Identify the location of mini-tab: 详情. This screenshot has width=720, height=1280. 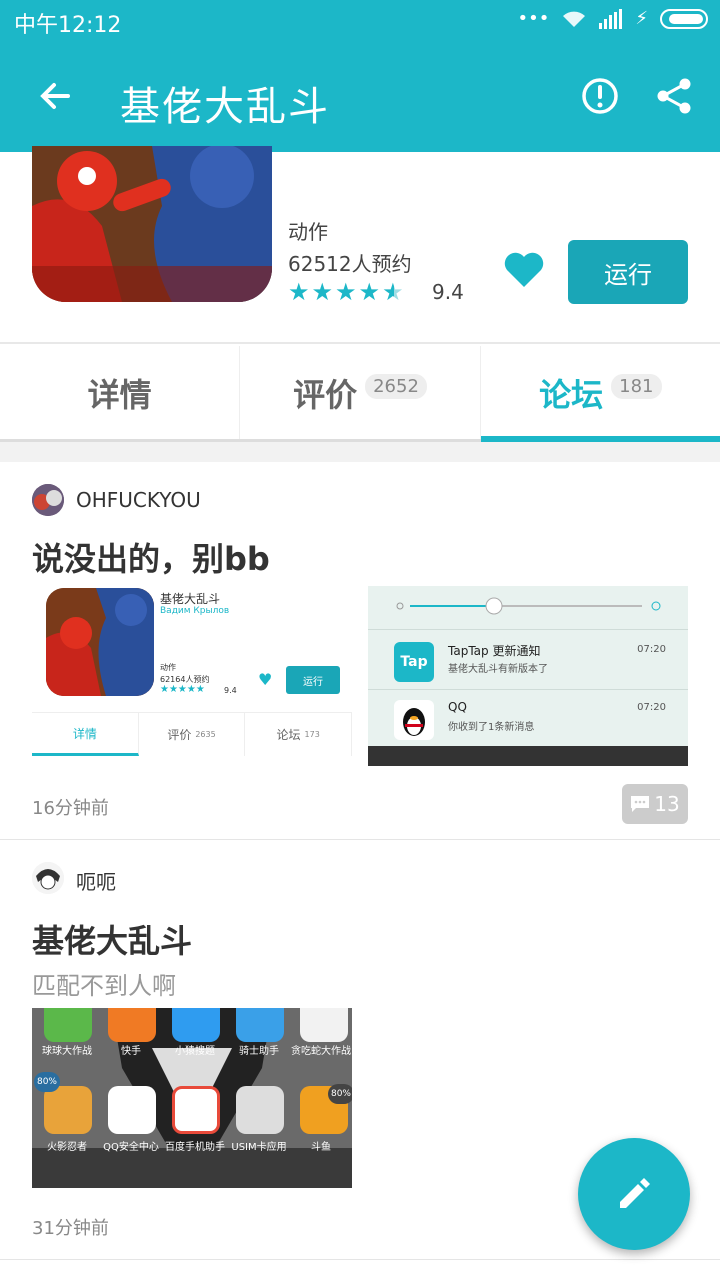
(85, 734).